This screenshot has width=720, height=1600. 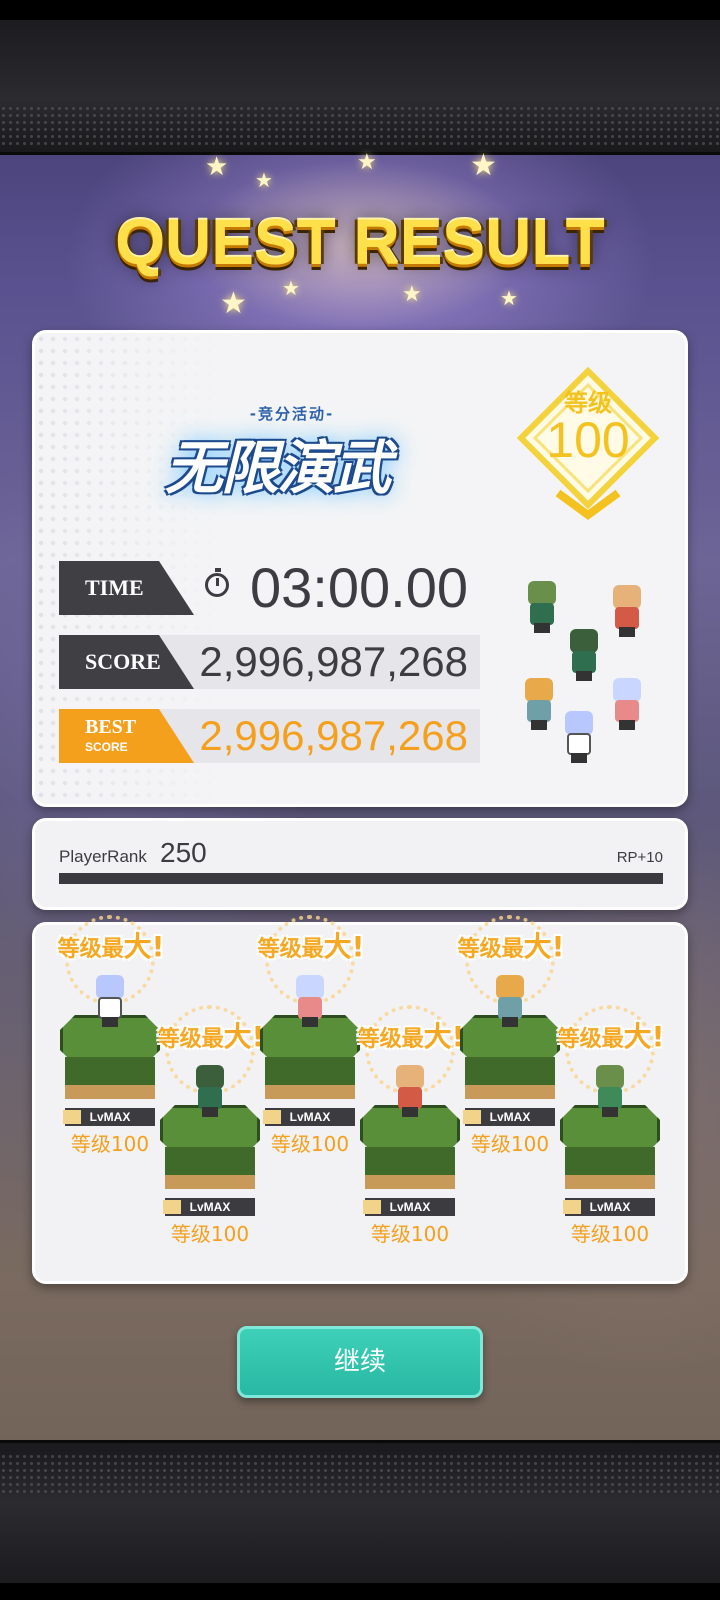 I want to click on level-badge-value: 100, so click(x=588, y=440).